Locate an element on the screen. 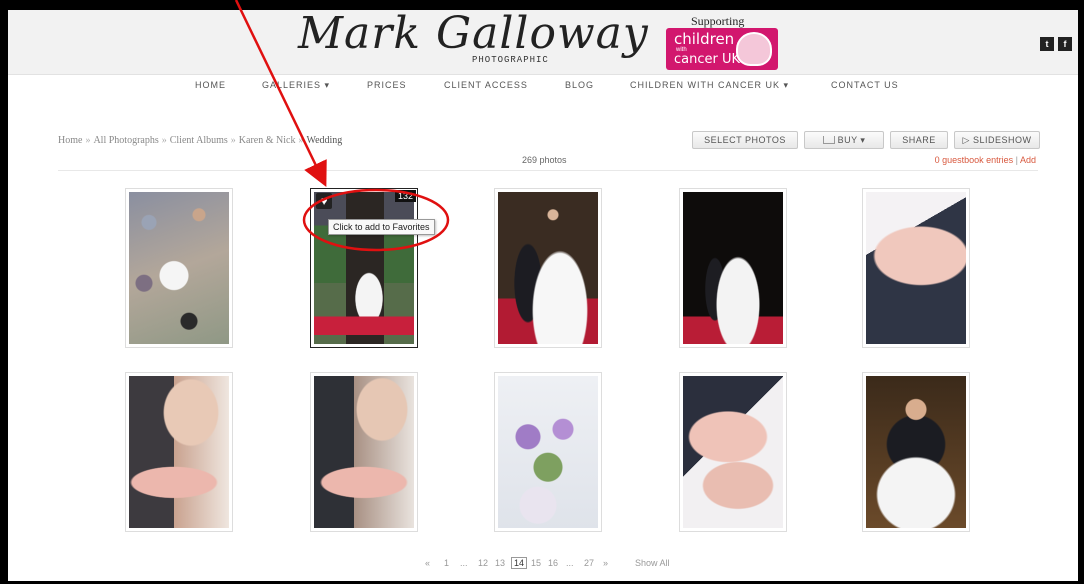 Image resolution: width=1084 pixels, height=584 pixels. pagination-page: 16 is located at coordinates (553, 563).